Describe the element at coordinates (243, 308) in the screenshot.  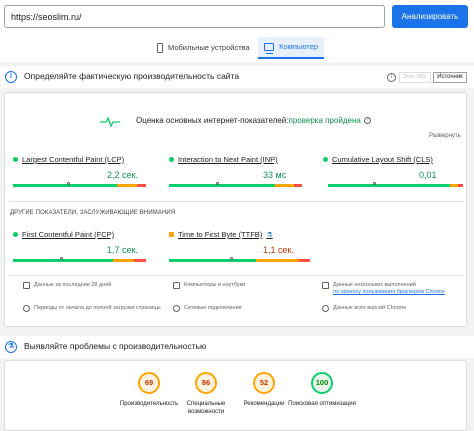
I see `footer-network: Сетевые подключения` at that location.